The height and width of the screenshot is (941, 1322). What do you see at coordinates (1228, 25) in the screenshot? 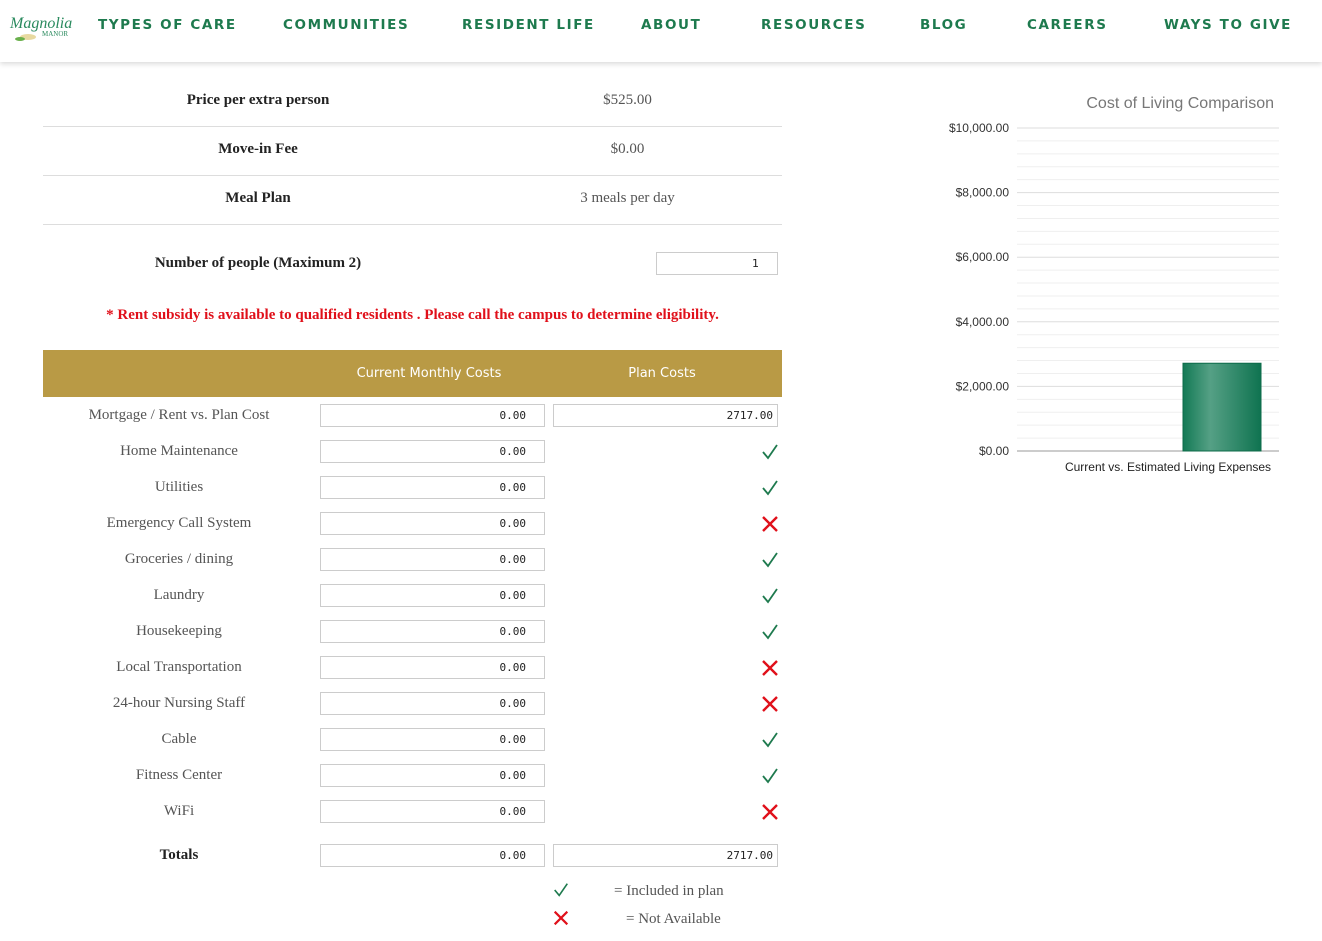
I see `nav-ways-to-give: WAYS TO GIVE` at bounding box center [1228, 25].